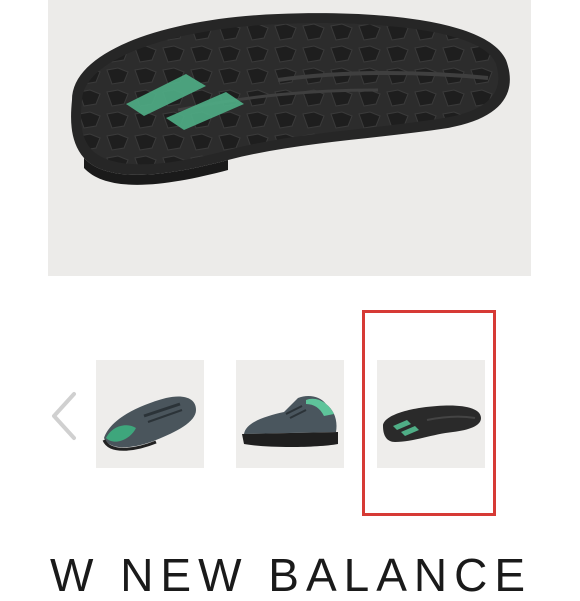 The width and height of the screenshot is (580, 601). I want to click on shoe-side-view-image, so click(290, 421).